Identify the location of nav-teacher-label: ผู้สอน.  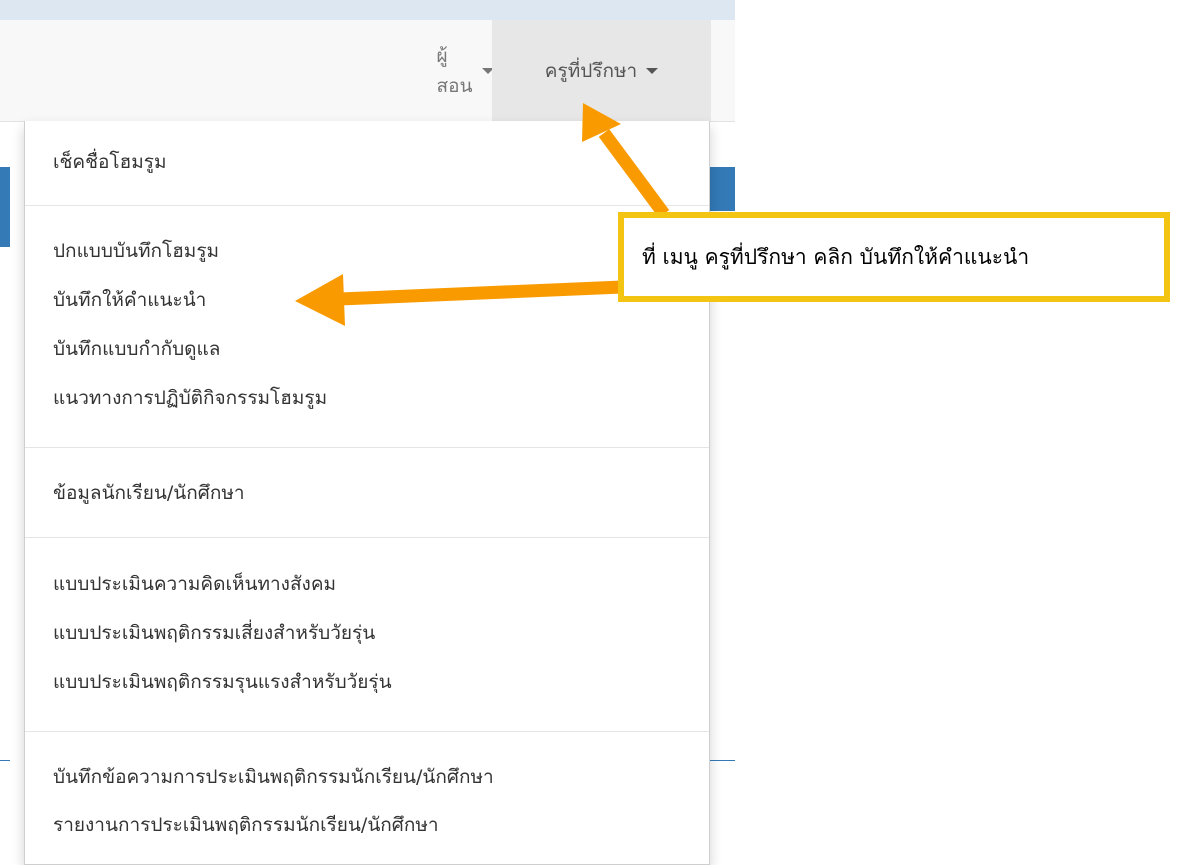
(454, 70).